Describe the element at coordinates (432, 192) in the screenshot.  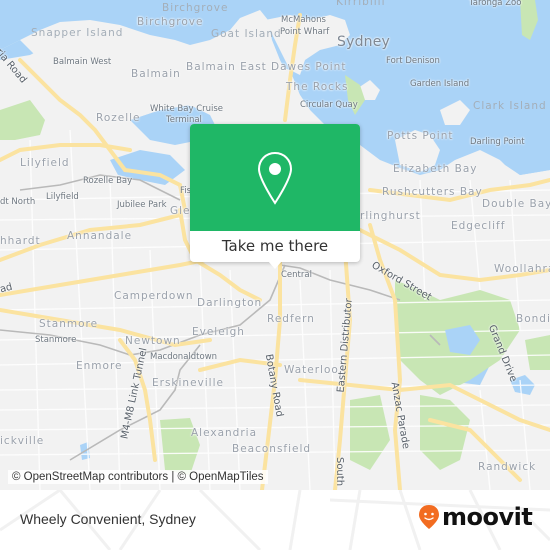
I see `label-rushcutters-bay: Rushcutters Bay` at that location.